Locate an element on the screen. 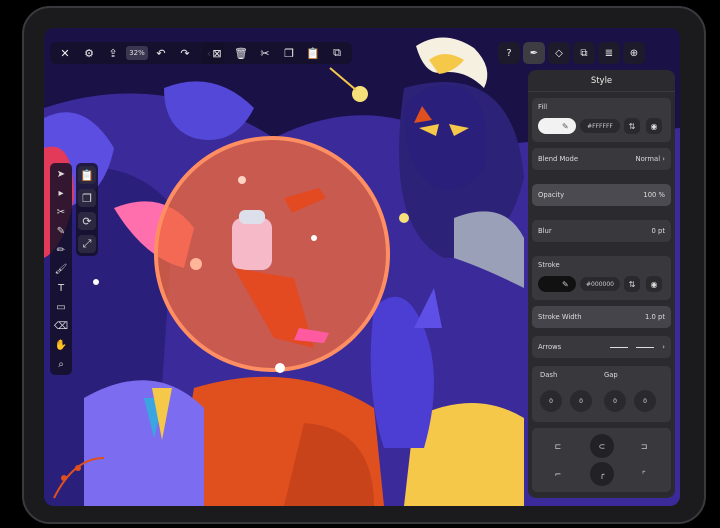 The image size is (720, 528). blur-label: Blur is located at coordinates (545, 231).